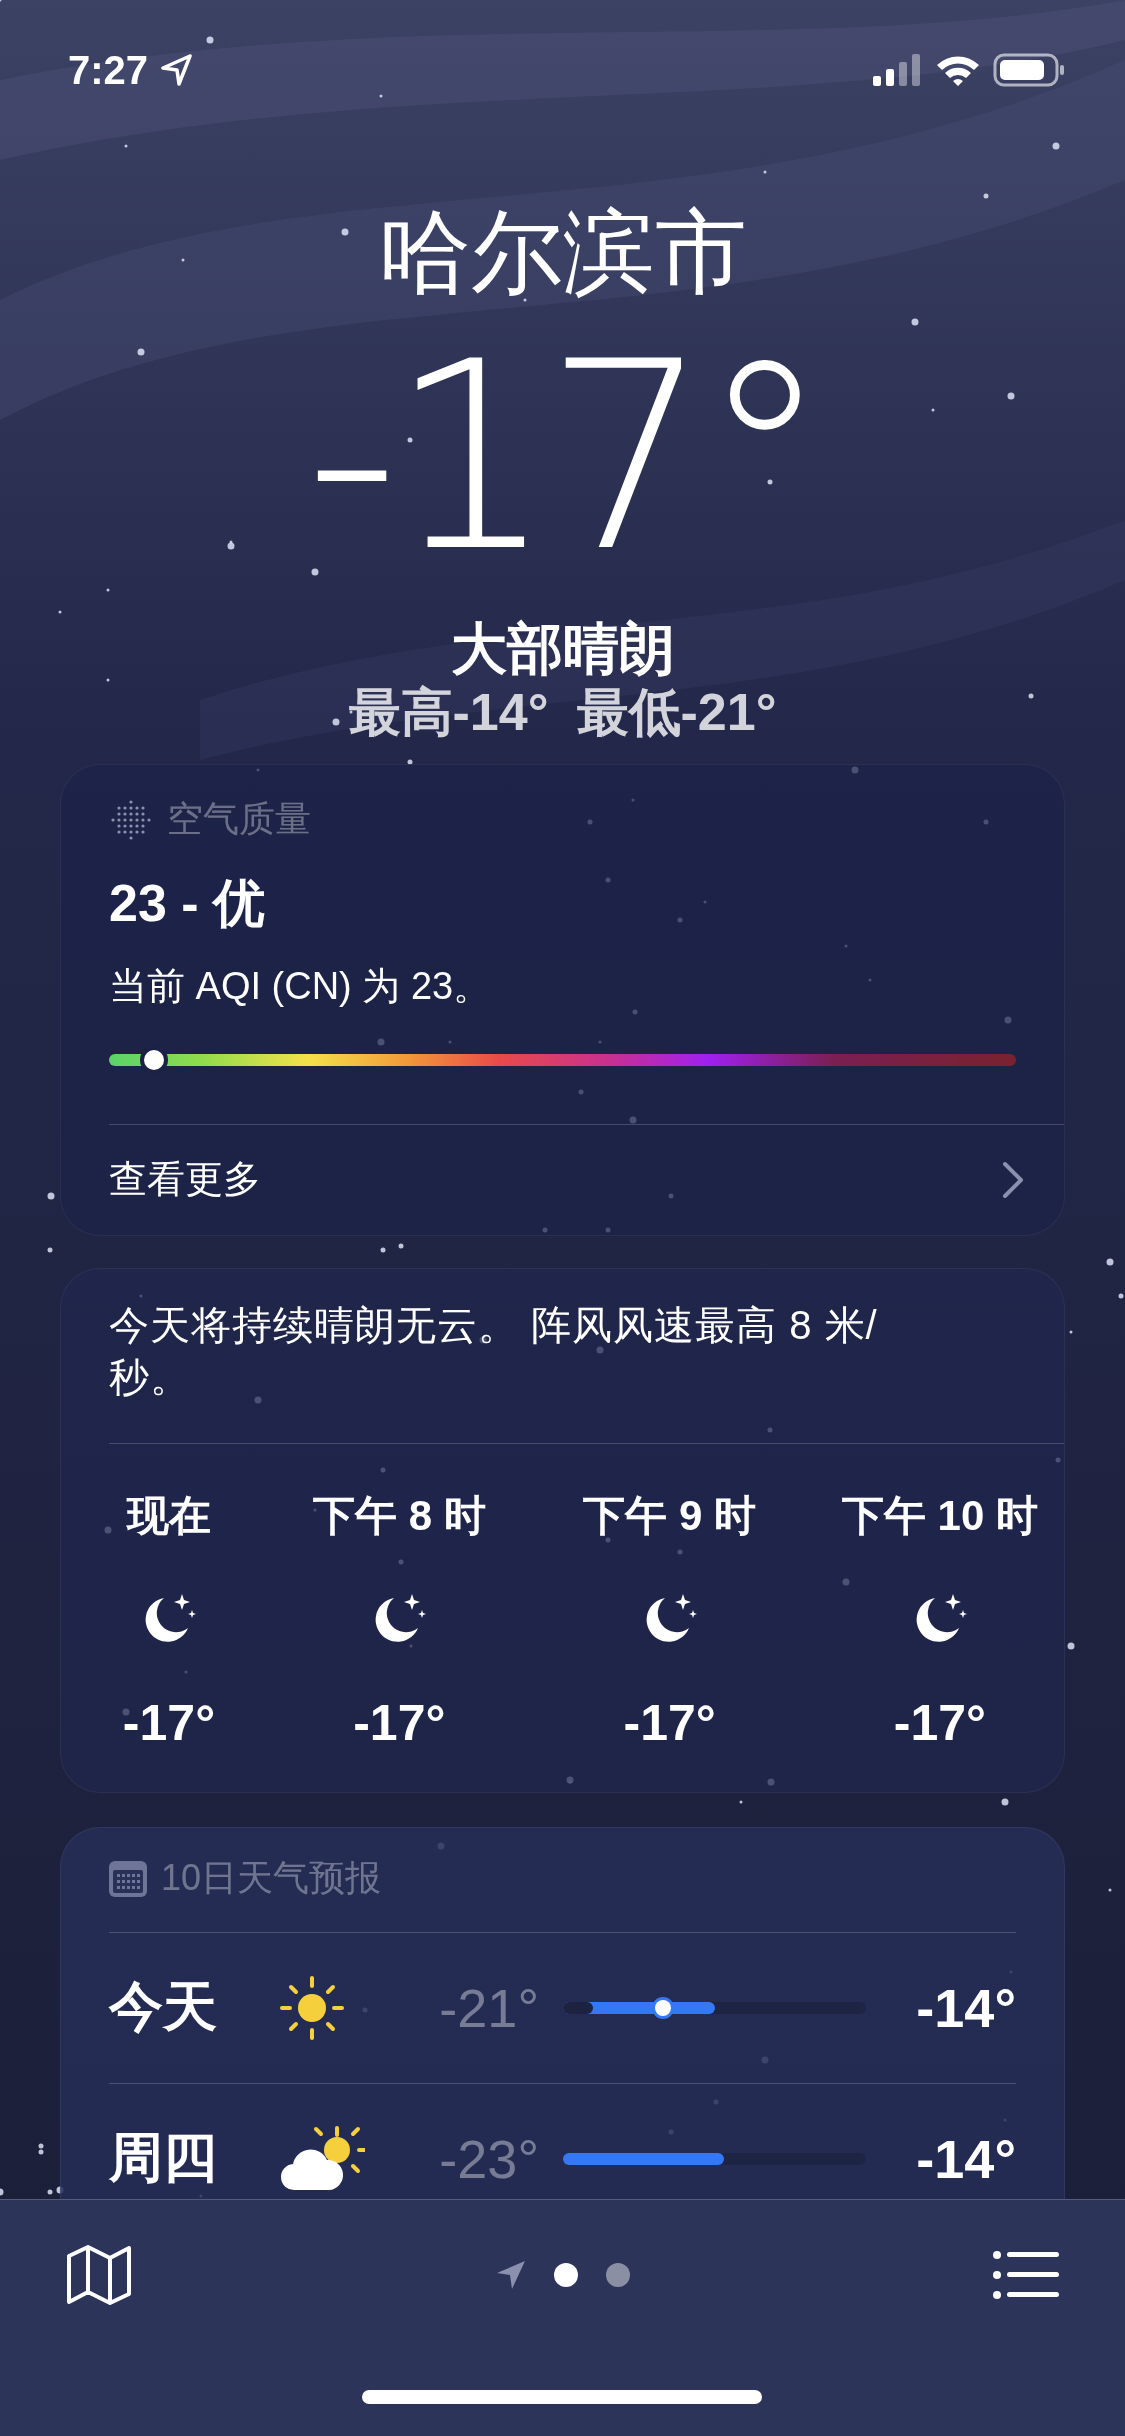 This screenshot has height=2436, width=1125. Describe the element at coordinates (669, 1515) in the screenshot. I see `hour-label: 下午 9 时` at that location.